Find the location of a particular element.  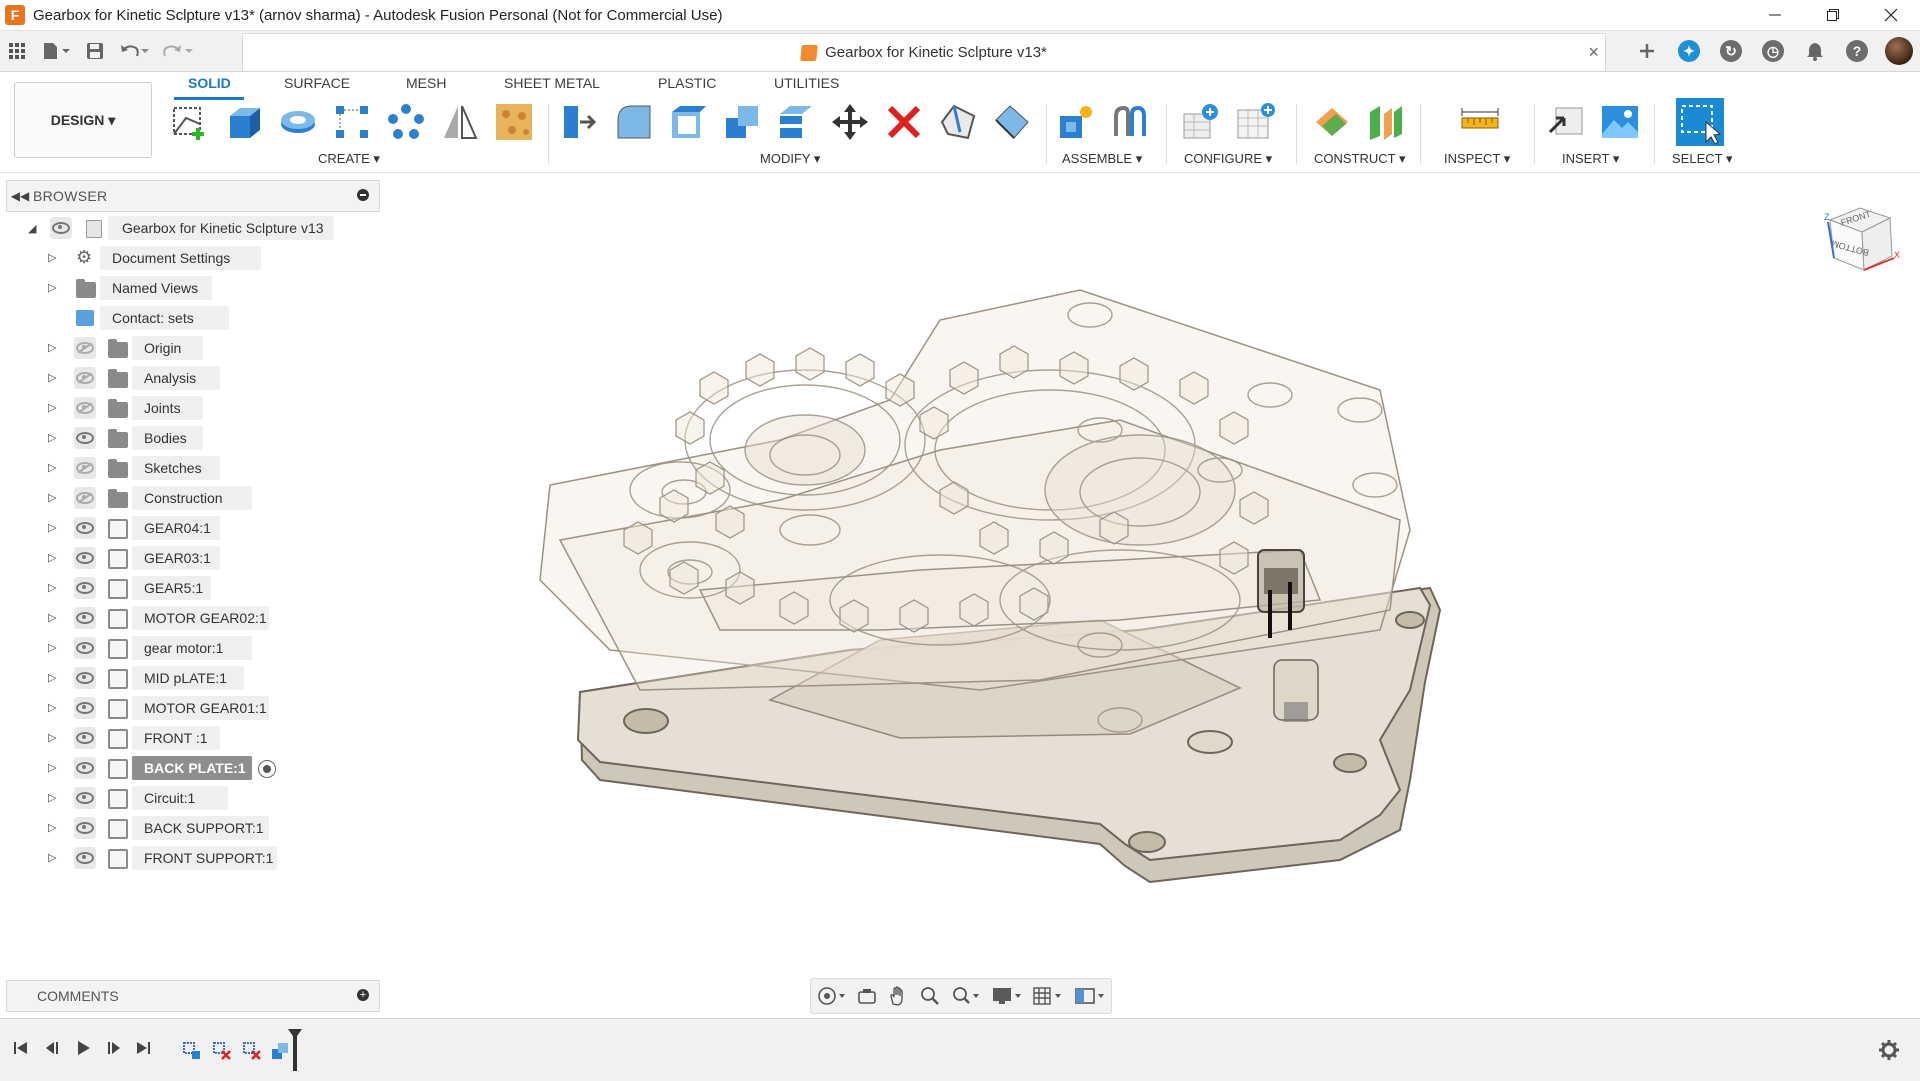

mirror-icon is located at coordinates (460, 122).